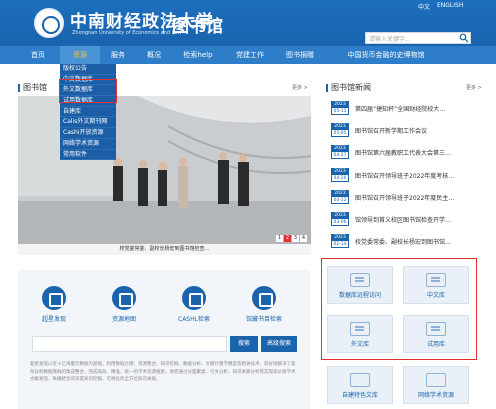 This screenshot has height=409, width=496. Describe the element at coordinates (300, 87) in the screenshot. I see `photo-more-link: 更多 >` at that location.